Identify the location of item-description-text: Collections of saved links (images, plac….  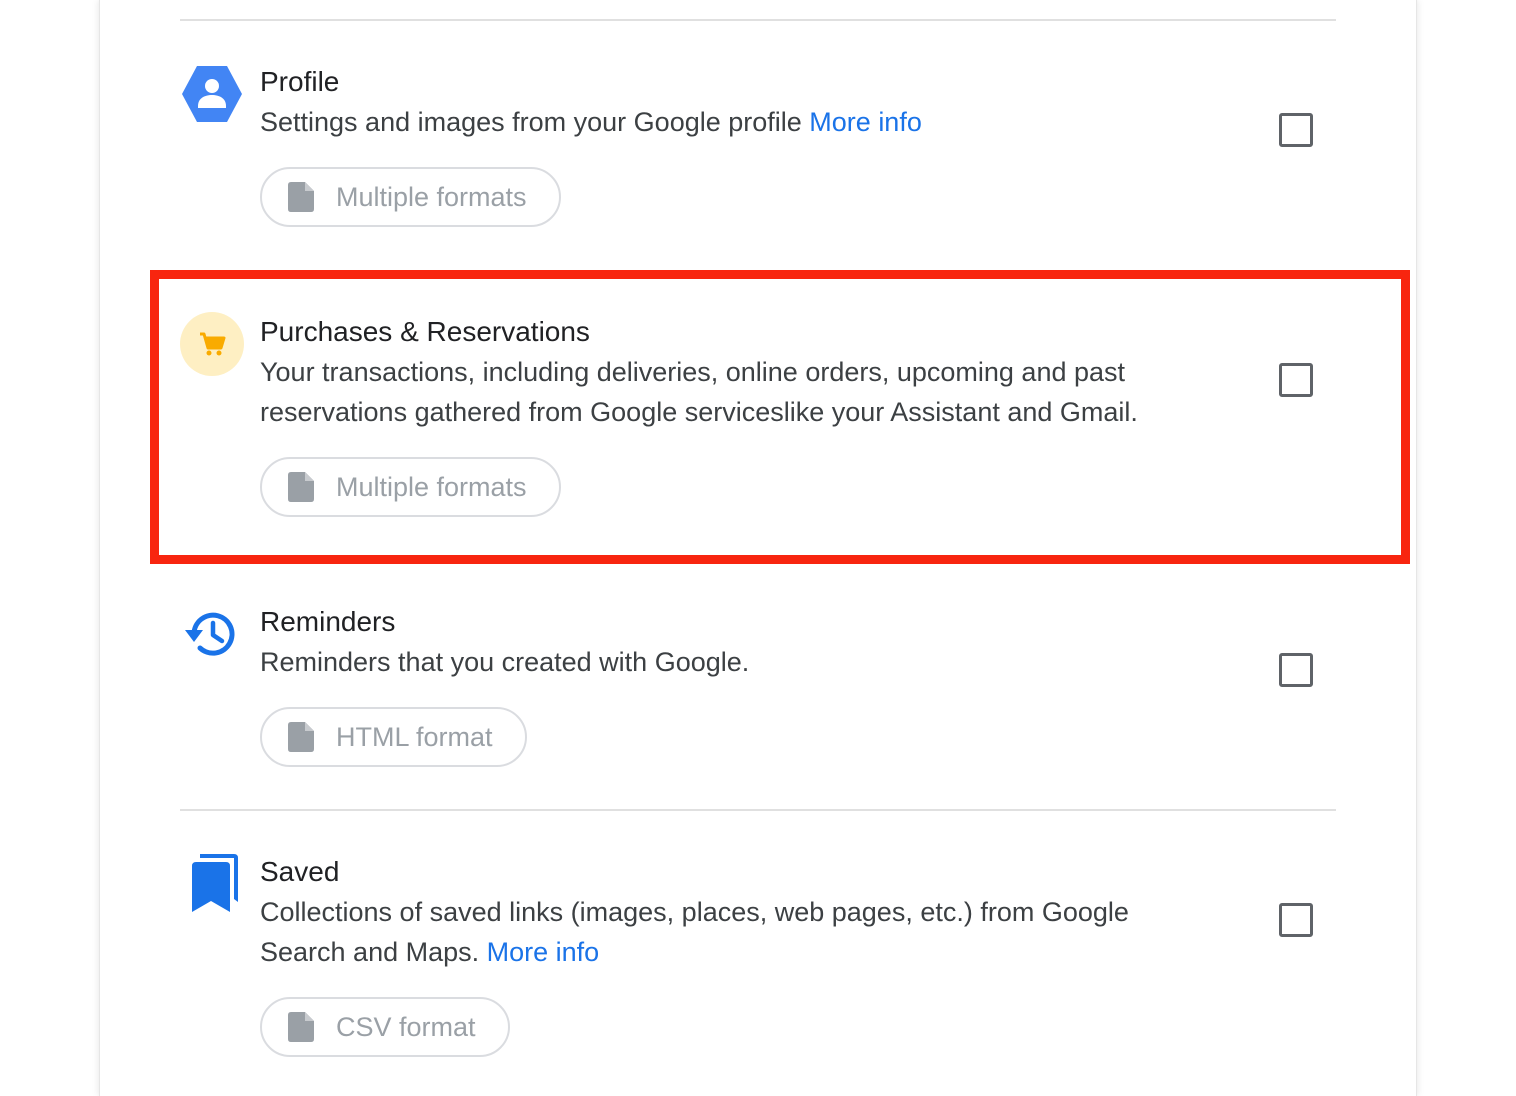
(694, 932).